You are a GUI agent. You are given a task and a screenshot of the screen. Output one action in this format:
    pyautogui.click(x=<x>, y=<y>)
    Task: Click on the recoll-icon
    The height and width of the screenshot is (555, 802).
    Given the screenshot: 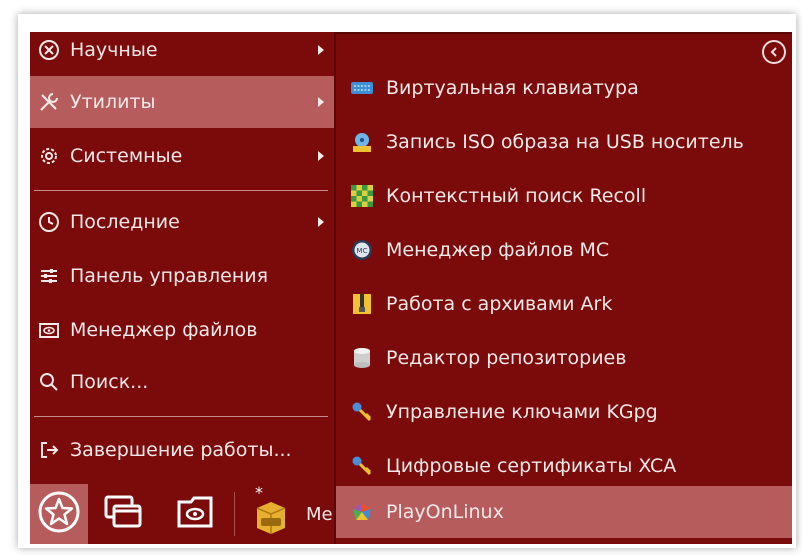 What is the action you would take?
    pyautogui.click(x=362, y=196)
    